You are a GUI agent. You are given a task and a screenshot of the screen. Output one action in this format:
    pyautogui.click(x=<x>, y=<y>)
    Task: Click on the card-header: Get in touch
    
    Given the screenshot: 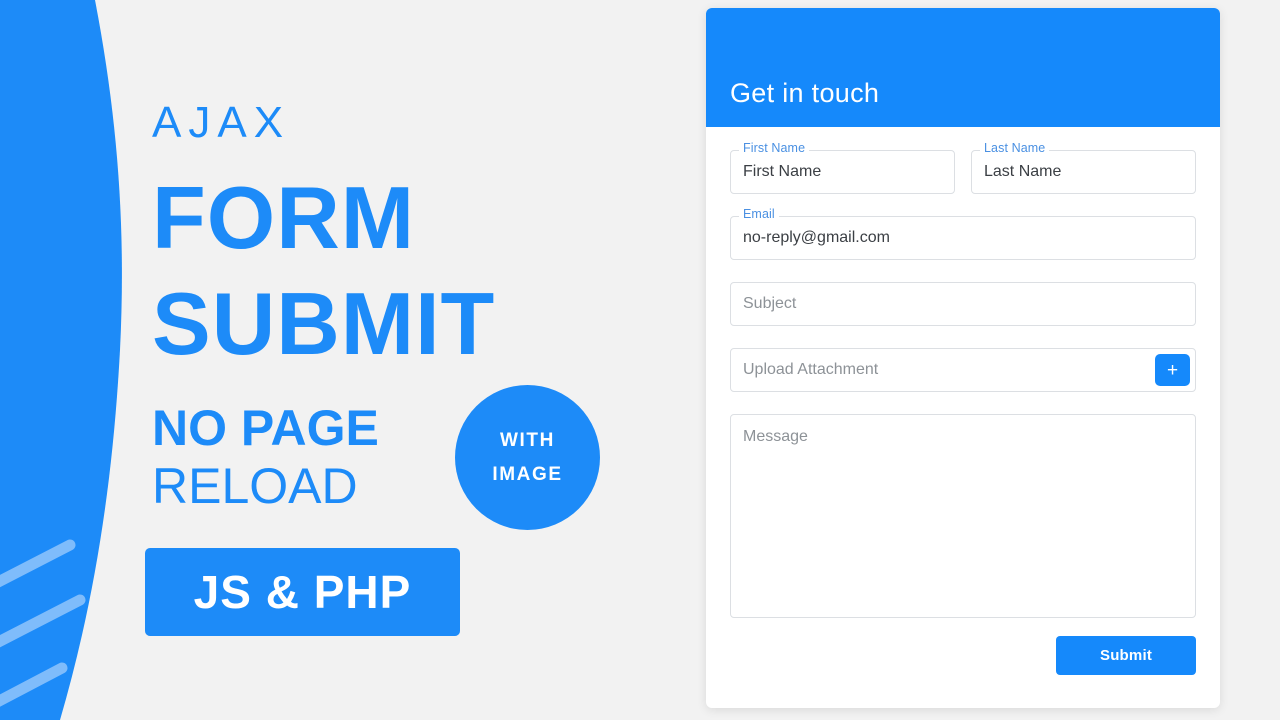 What is the action you would take?
    pyautogui.click(x=963, y=67)
    